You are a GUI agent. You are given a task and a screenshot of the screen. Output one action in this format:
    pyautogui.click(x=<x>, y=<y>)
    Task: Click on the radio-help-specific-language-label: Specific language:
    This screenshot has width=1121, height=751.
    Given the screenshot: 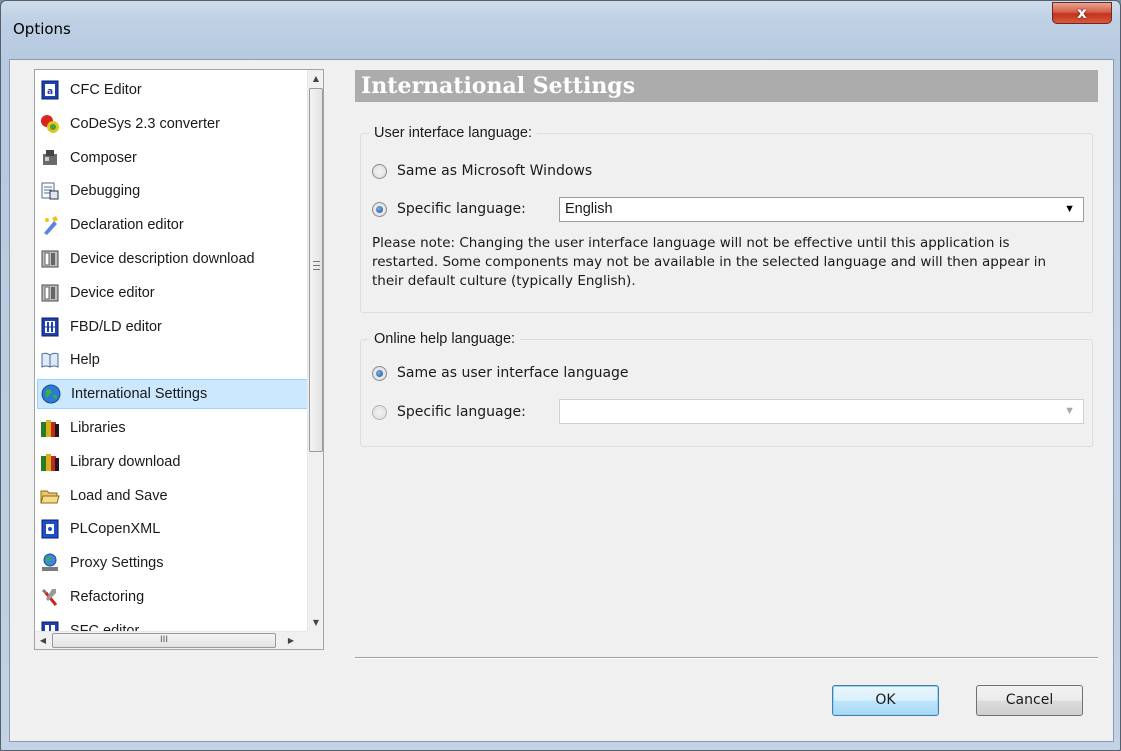 What is the action you would take?
    pyautogui.click(x=461, y=412)
    